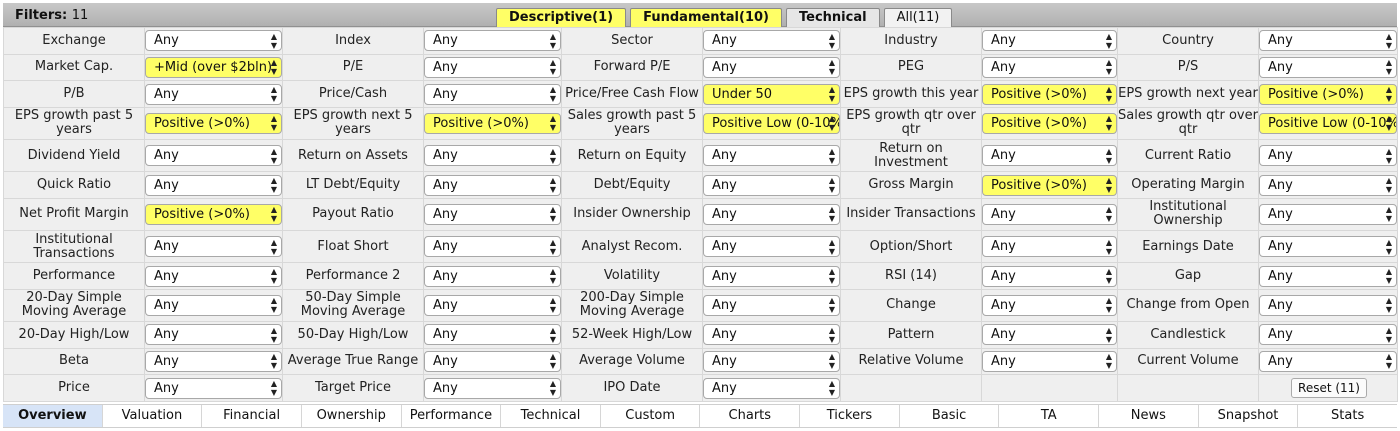 Image resolution: width=1400 pixels, height=431 pixels. Describe the element at coordinates (213, 41) in the screenshot. I see `filter-select-exchange: Any ▲ ▼` at that location.